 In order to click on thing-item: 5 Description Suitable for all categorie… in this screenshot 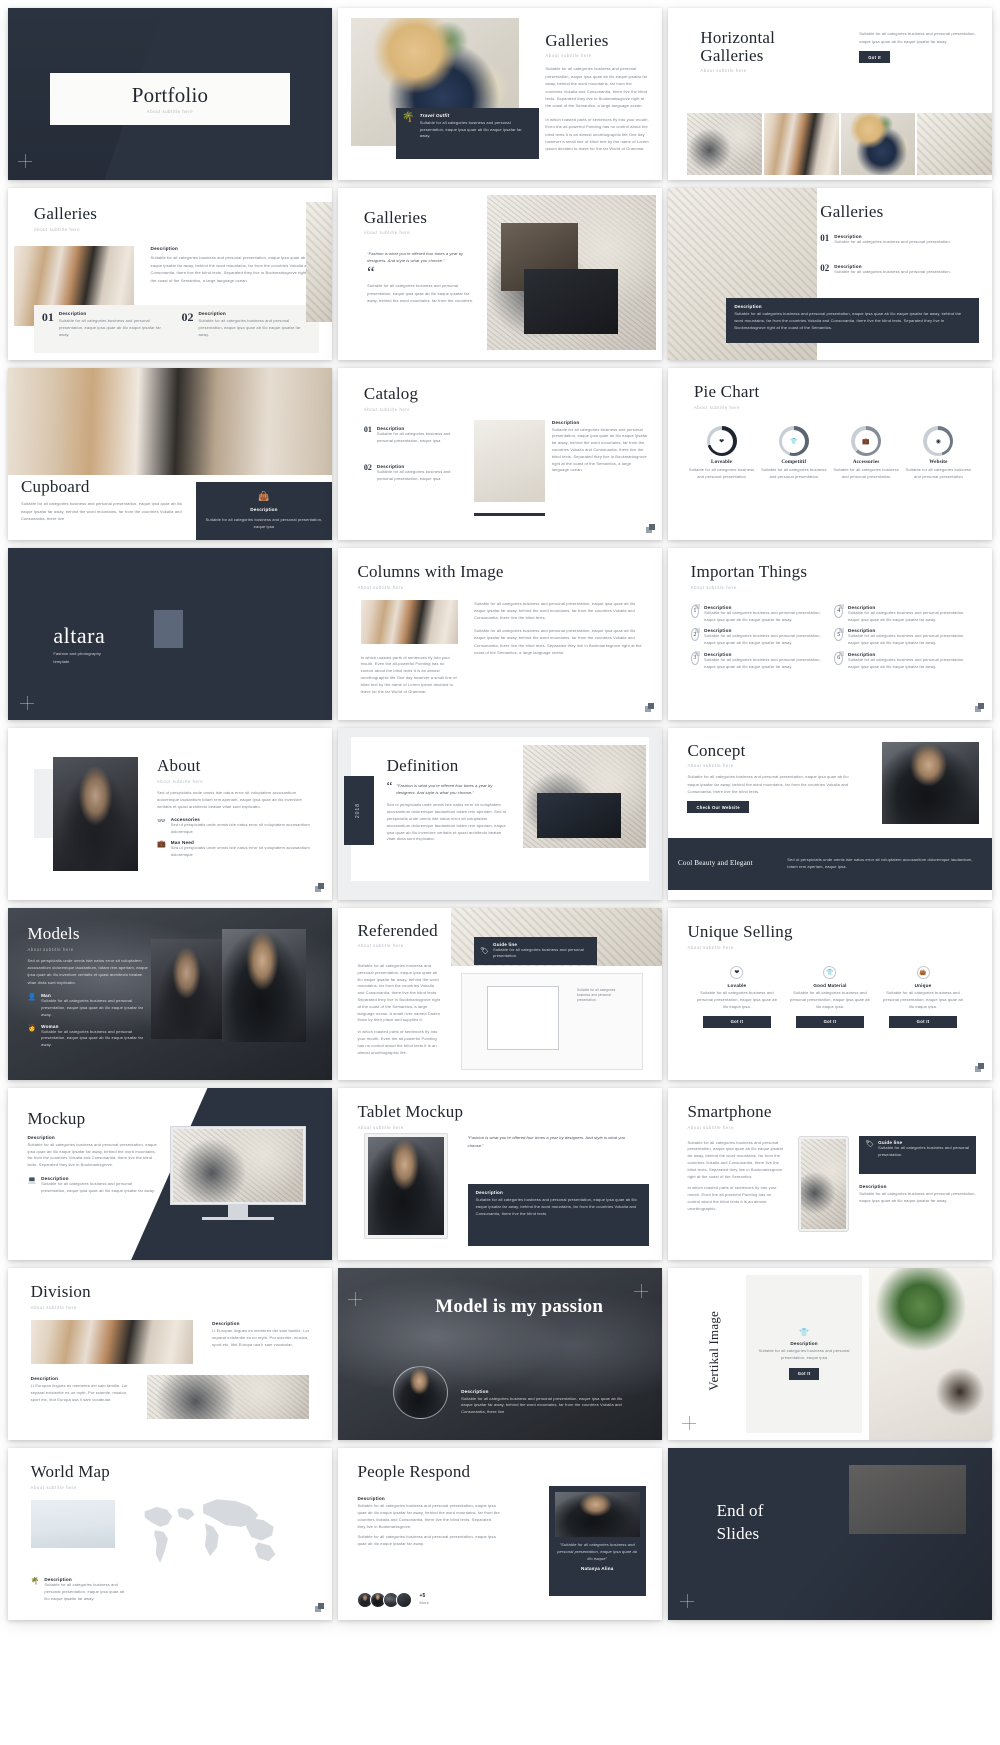, I will do `click(901, 637)`.